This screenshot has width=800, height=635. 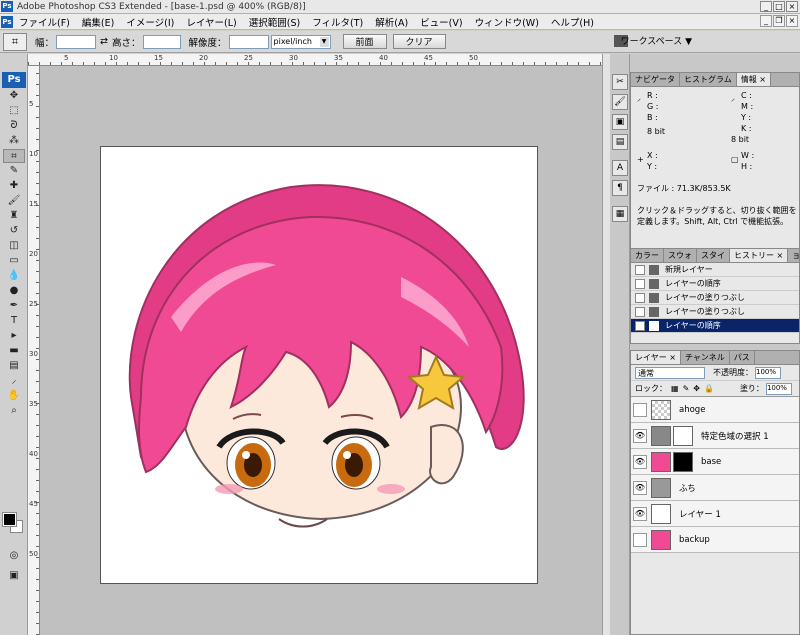 What do you see at coordinates (766, 6) in the screenshot?
I see `minimize-button: _` at bounding box center [766, 6].